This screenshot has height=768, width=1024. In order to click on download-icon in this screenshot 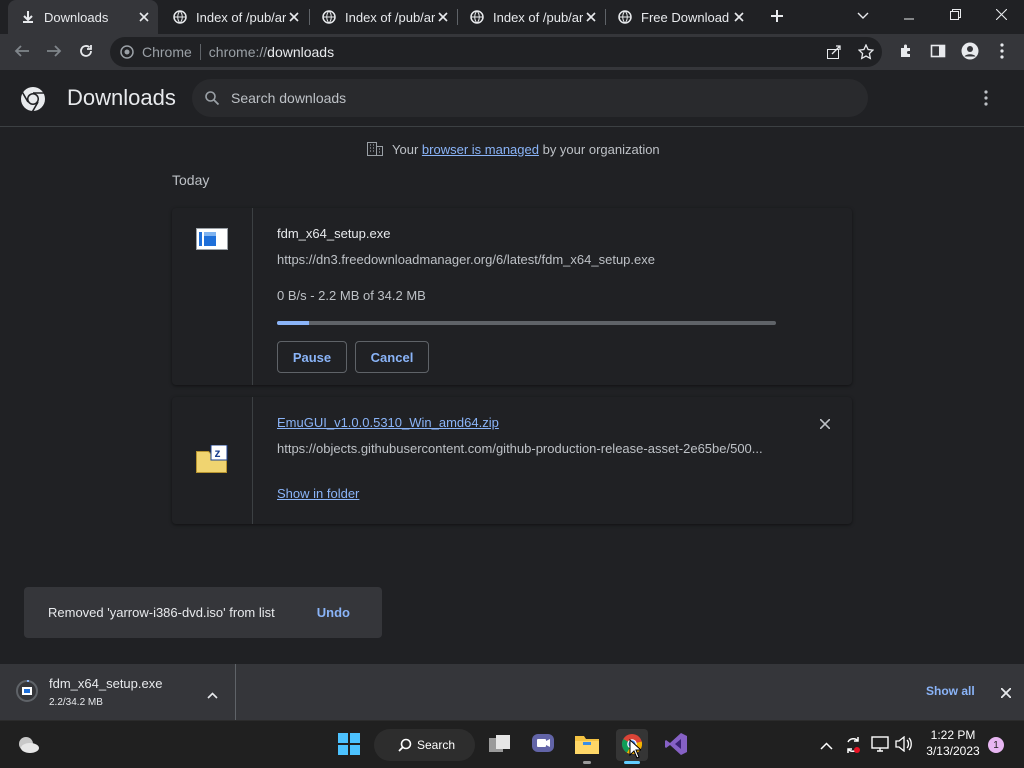, I will do `click(28, 17)`.